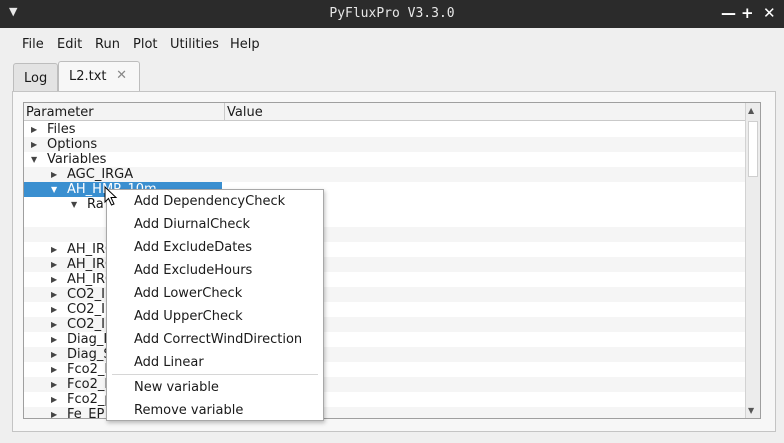 Image resolution: width=784 pixels, height=443 pixels. What do you see at coordinates (728, 13) in the screenshot?
I see `minimize-icon: —` at bounding box center [728, 13].